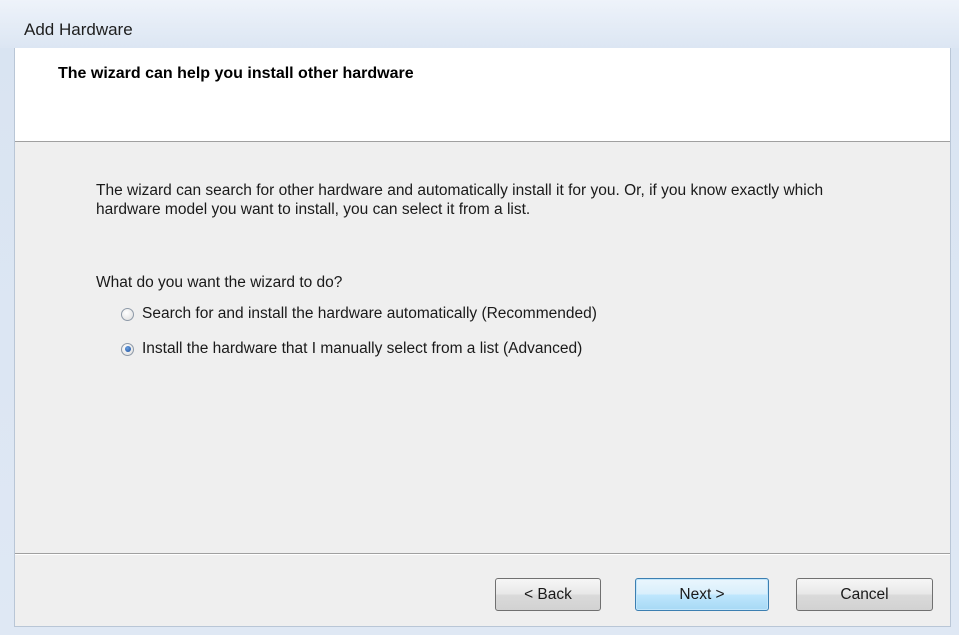 The width and height of the screenshot is (959, 635). I want to click on window-title: Add Hardware, so click(78, 29).